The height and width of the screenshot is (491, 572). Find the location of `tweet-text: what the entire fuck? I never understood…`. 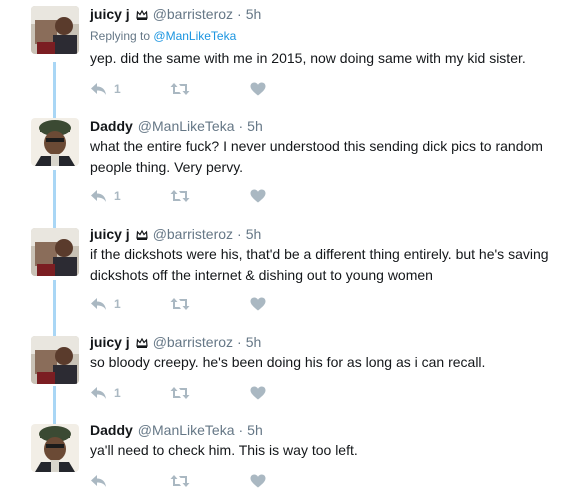

tweet-text: what the entire fuck? I never understood… is located at coordinates (316, 156).